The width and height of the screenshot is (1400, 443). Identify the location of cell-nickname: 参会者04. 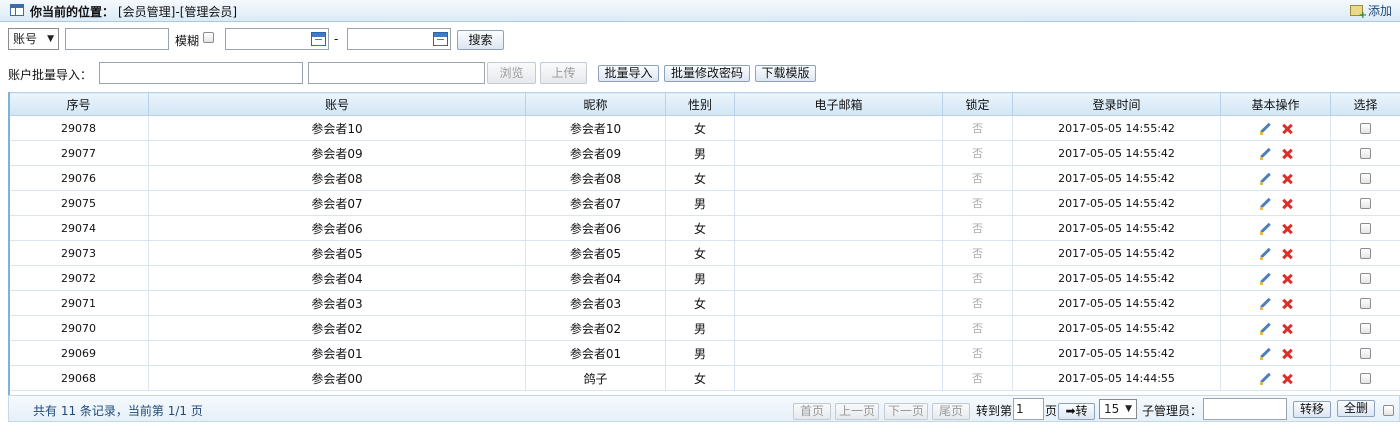
(595, 278).